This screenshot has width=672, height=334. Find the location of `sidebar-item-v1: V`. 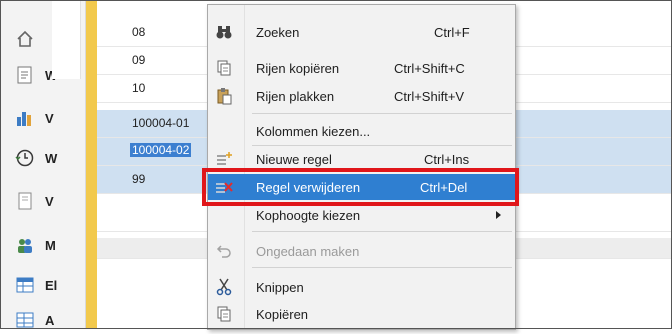

sidebar-item-v1: V is located at coordinates (51, 118).